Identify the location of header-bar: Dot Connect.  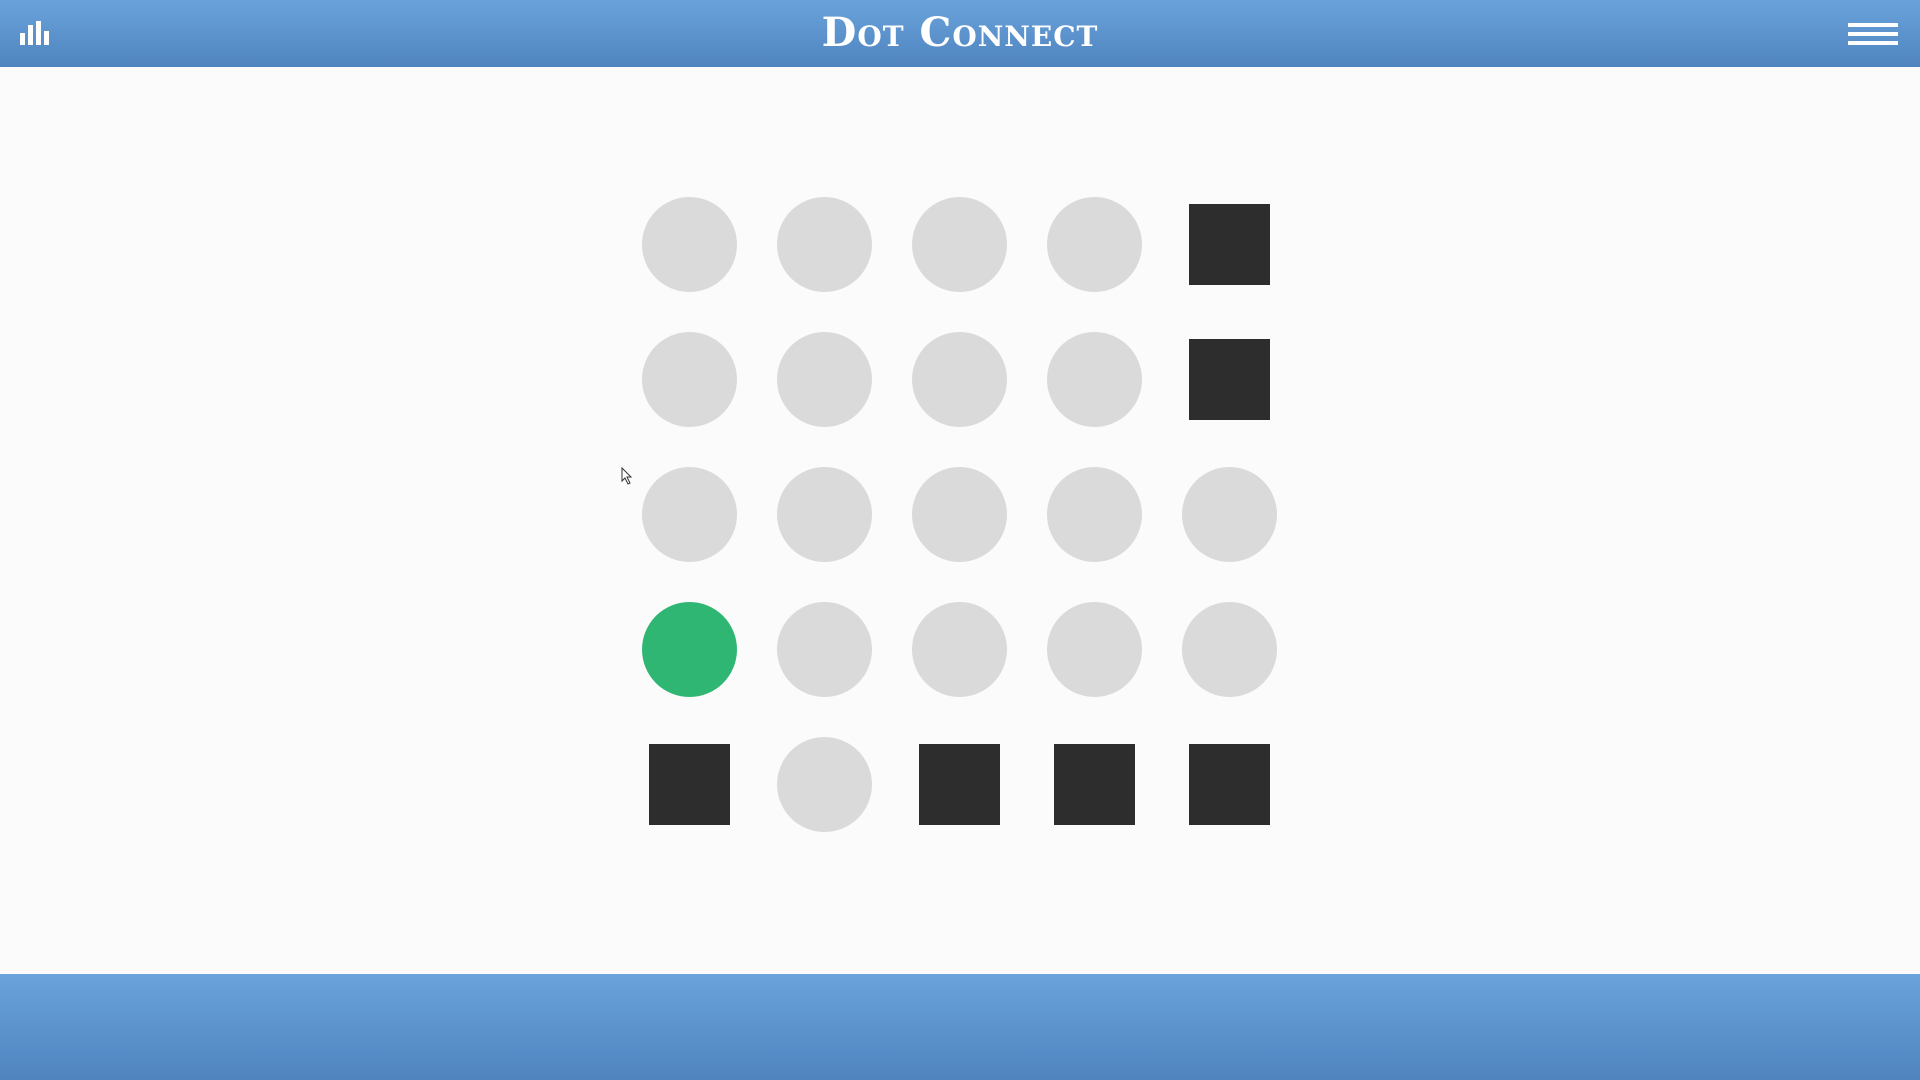
(960, 33).